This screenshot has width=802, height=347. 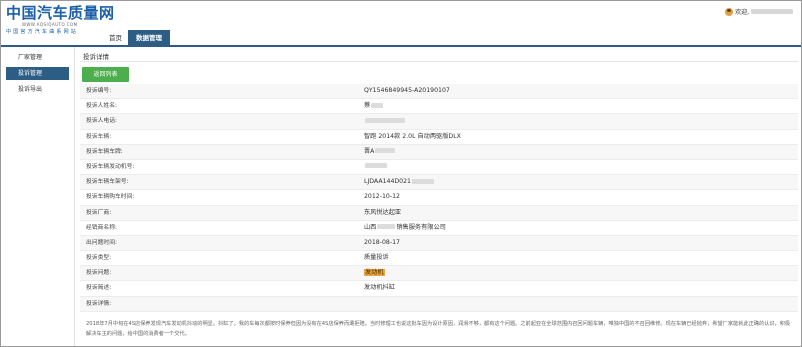 I want to click on plate-prefix: 晋A, so click(x=369, y=151).